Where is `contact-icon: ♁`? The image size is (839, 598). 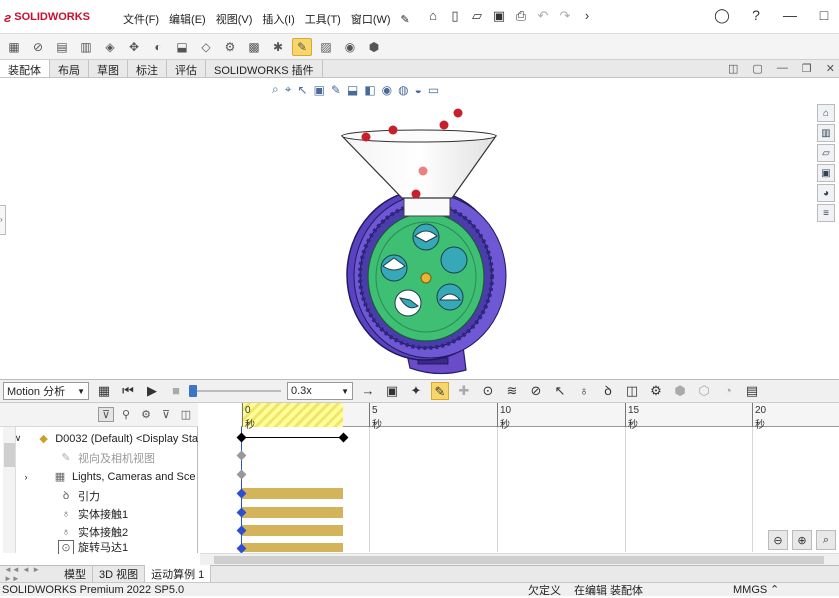
contact-icon: ♁ is located at coordinates (584, 391).